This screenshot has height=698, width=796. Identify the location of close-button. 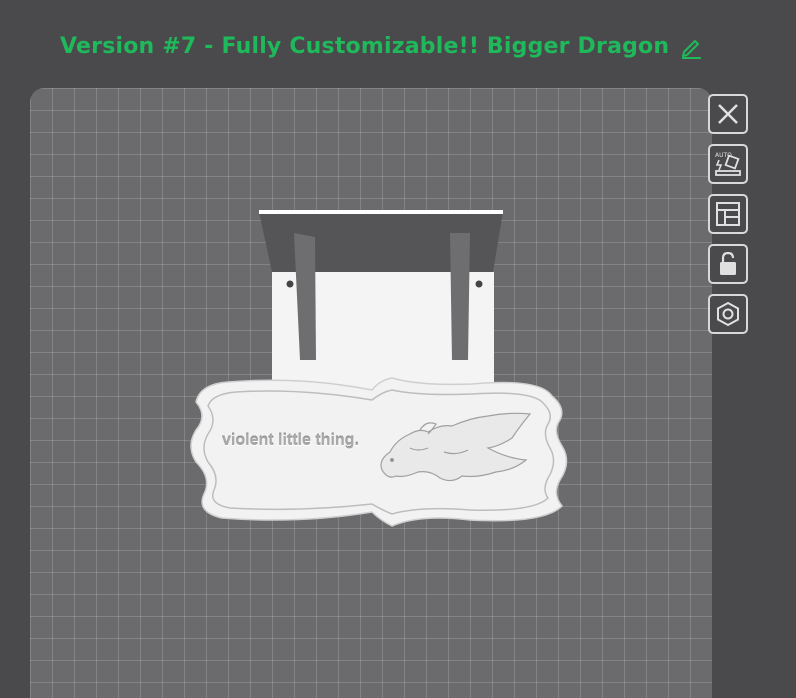
(728, 114).